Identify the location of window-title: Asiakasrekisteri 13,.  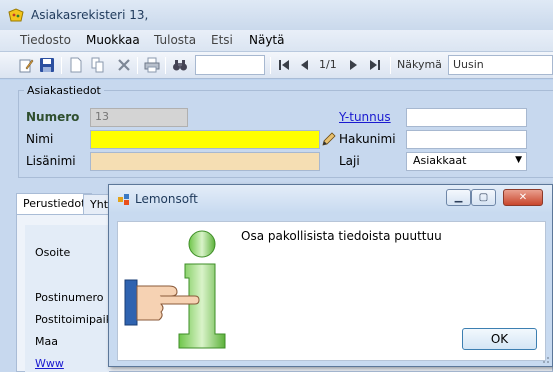
(90, 15).